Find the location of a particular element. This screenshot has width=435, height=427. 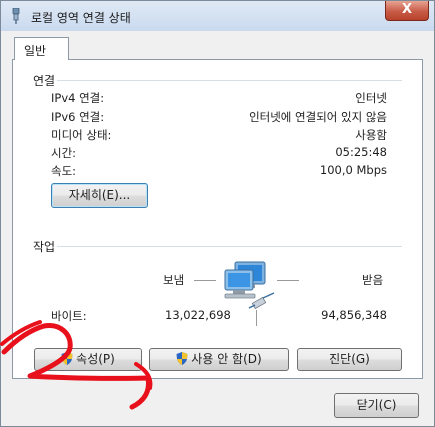

received-line is located at coordinates (288, 280).